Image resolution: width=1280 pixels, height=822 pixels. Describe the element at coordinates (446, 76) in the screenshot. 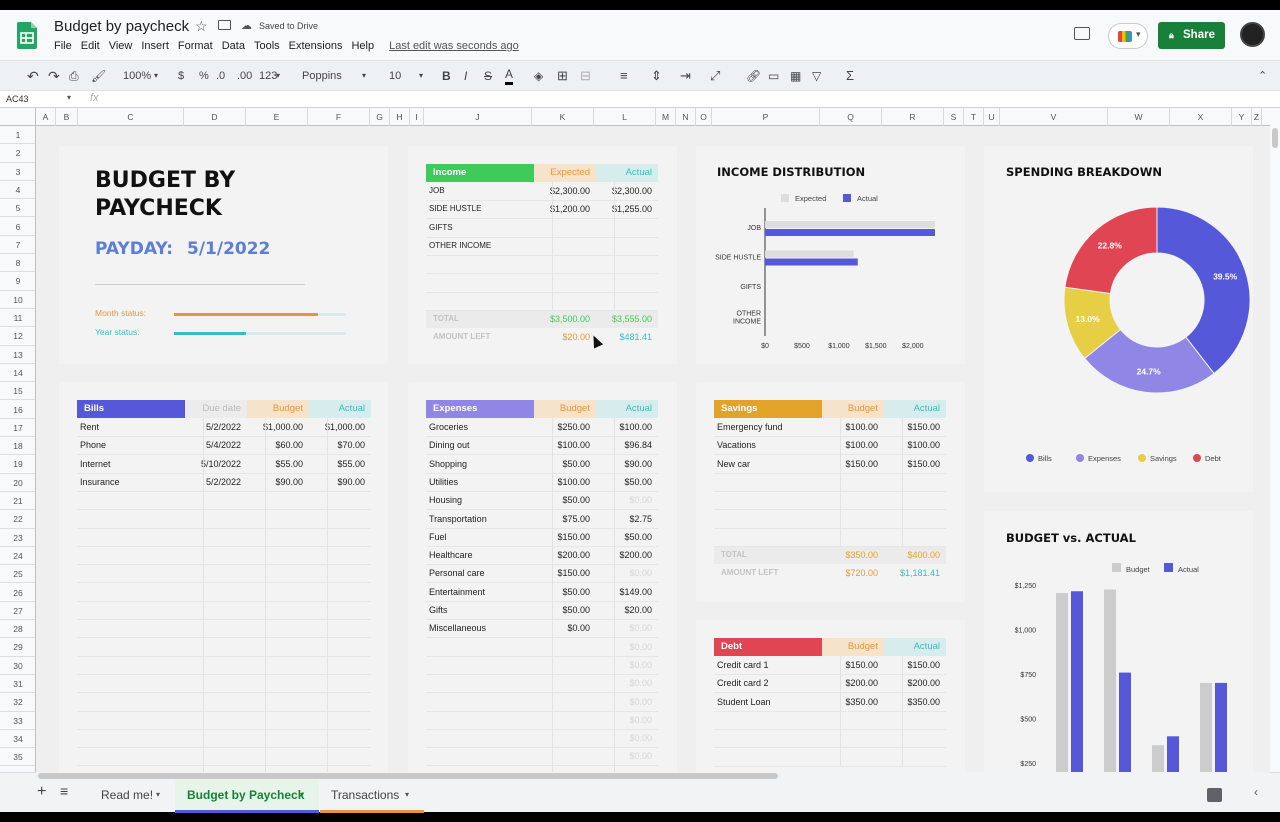

I see `bold-icon: B` at that location.